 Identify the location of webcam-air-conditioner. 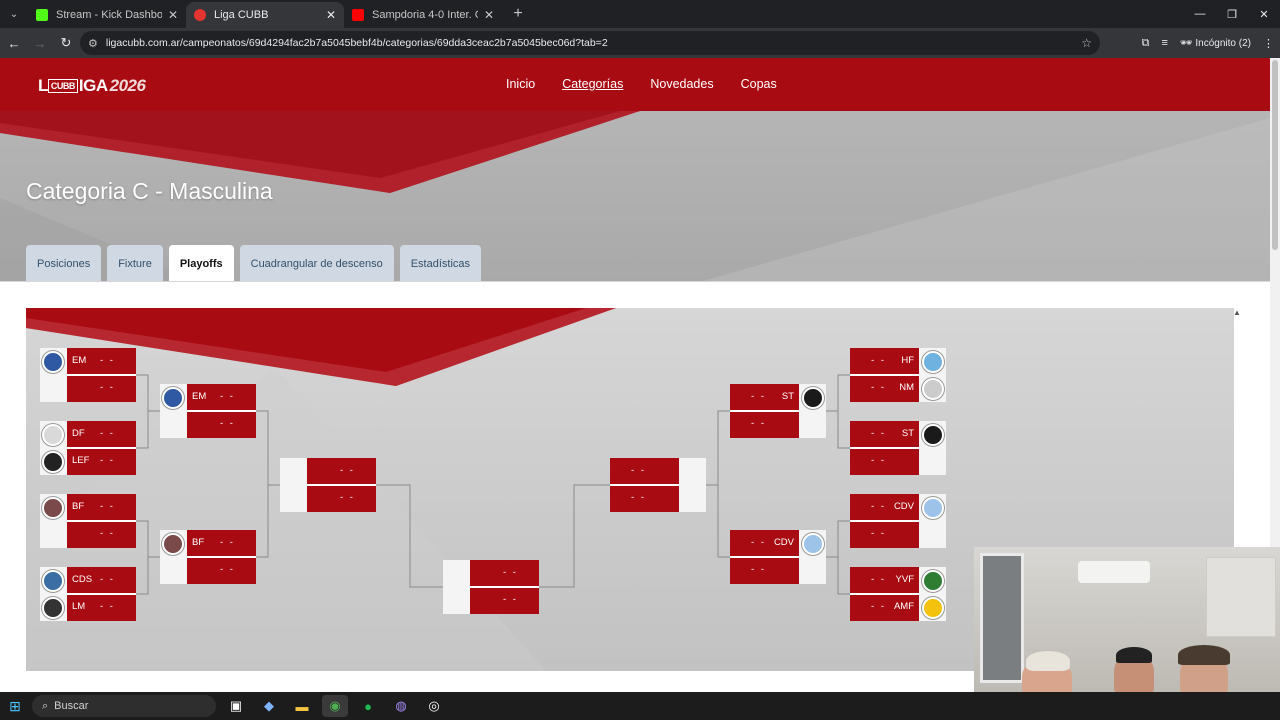
(1114, 572).